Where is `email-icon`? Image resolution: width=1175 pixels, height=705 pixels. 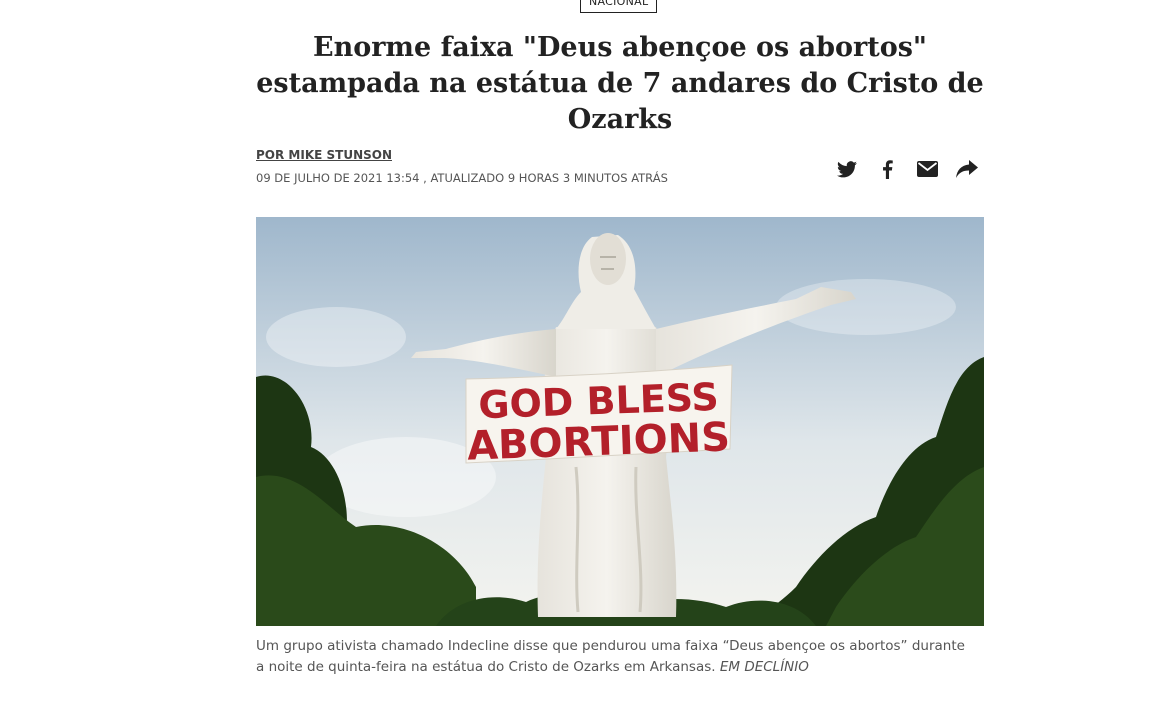
email-icon is located at coordinates (927, 169).